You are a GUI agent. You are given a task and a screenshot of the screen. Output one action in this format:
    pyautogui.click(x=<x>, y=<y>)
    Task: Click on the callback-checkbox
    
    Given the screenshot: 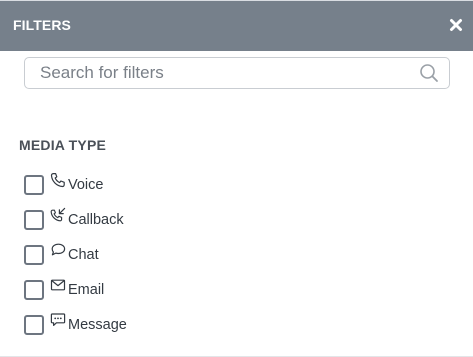 What is the action you would take?
    pyautogui.click(x=34, y=220)
    